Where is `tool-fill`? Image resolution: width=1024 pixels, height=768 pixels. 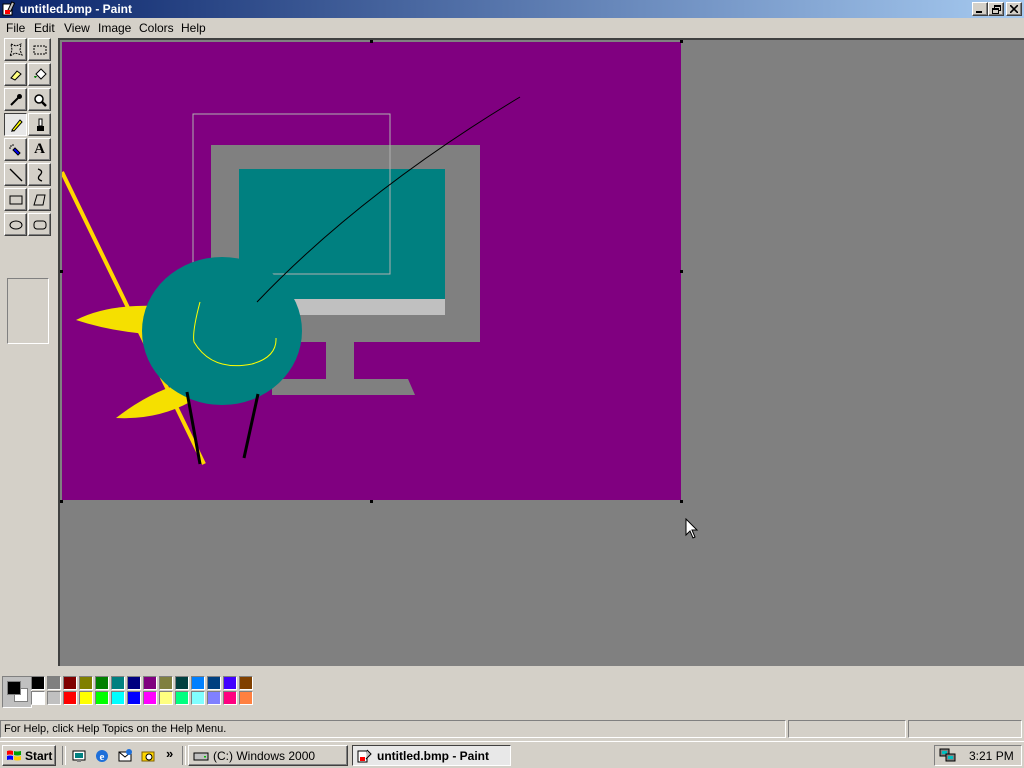
tool-fill is located at coordinates (39, 74).